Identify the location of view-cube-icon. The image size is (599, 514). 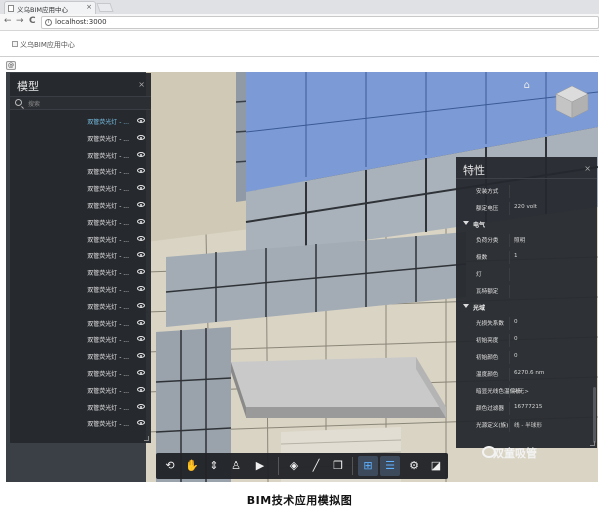
(572, 102).